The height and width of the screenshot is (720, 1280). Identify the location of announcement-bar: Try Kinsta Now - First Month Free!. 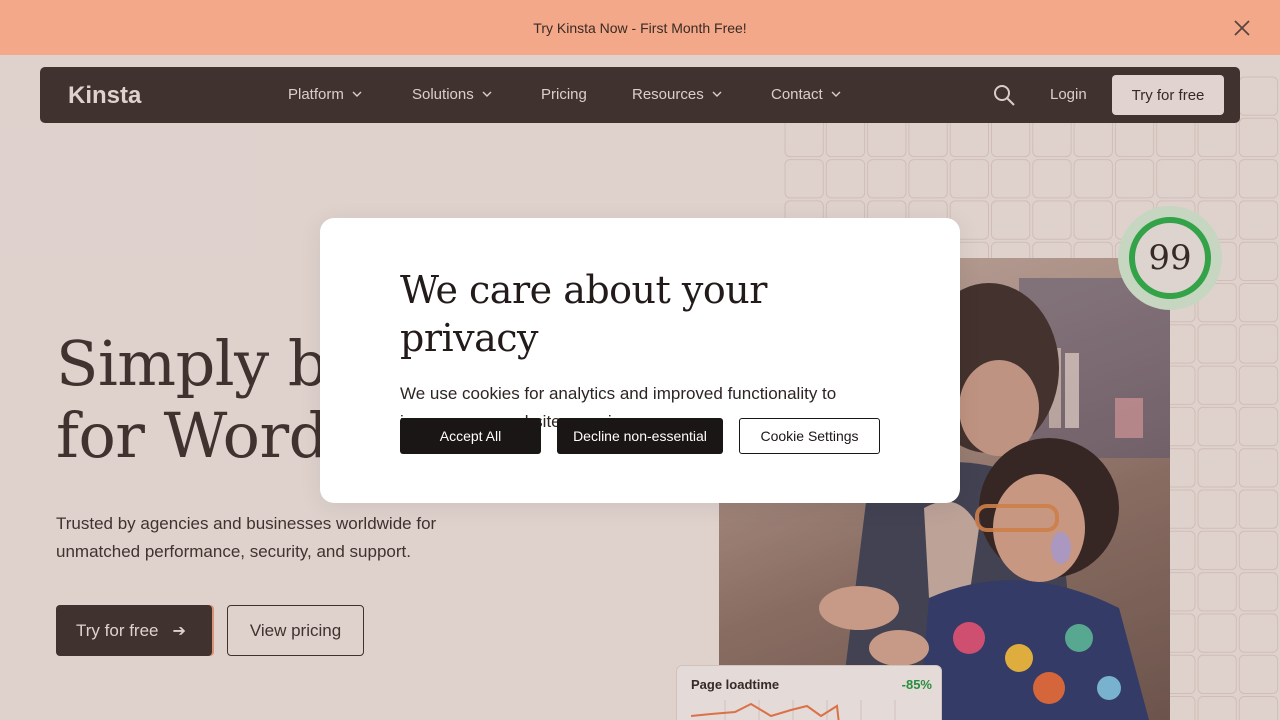
(640, 27).